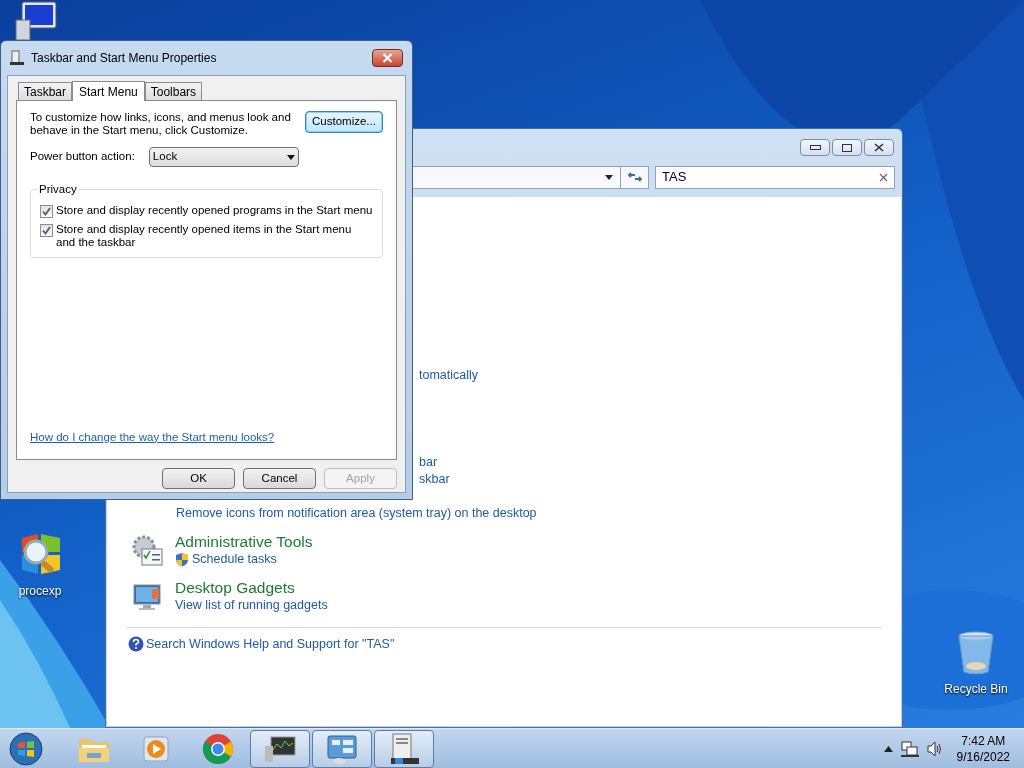 Image resolution: width=1024 pixels, height=768 pixels. Describe the element at coordinates (204, 236) in the screenshot. I see `checkbox-label: Store and display recently opened items in the Start menu and the taskbar` at that location.